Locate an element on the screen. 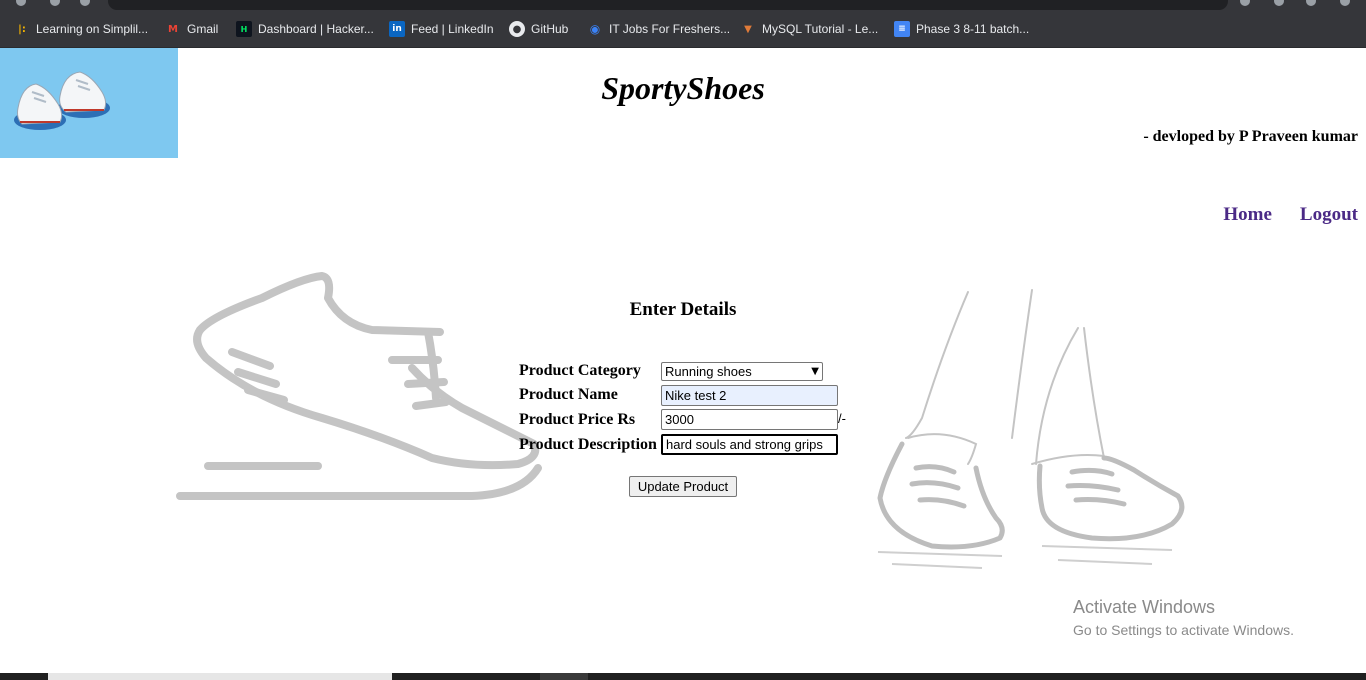 The height and width of the screenshot is (680, 1366). category-label: Product Category is located at coordinates (580, 370).